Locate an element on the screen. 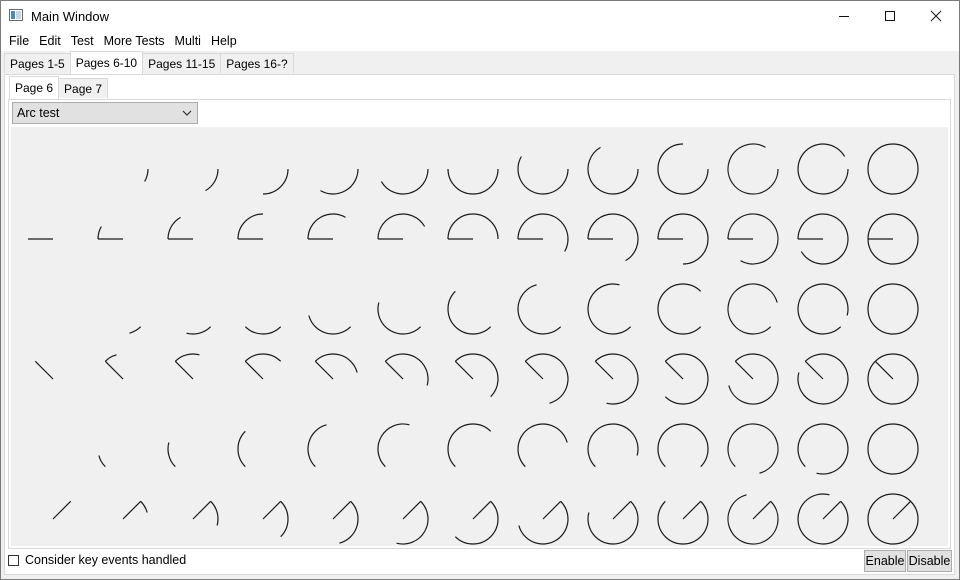  disable-button: Disable is located at coordinates (929, 561).